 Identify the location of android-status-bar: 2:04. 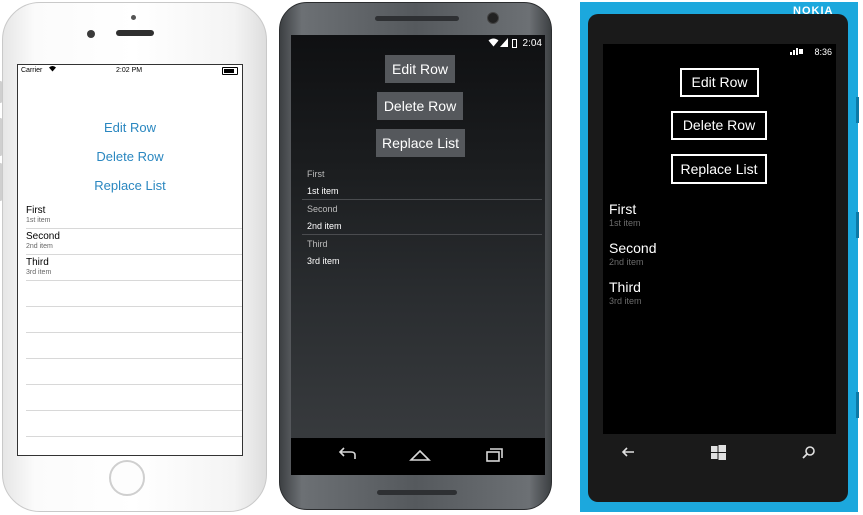
(418, 43).